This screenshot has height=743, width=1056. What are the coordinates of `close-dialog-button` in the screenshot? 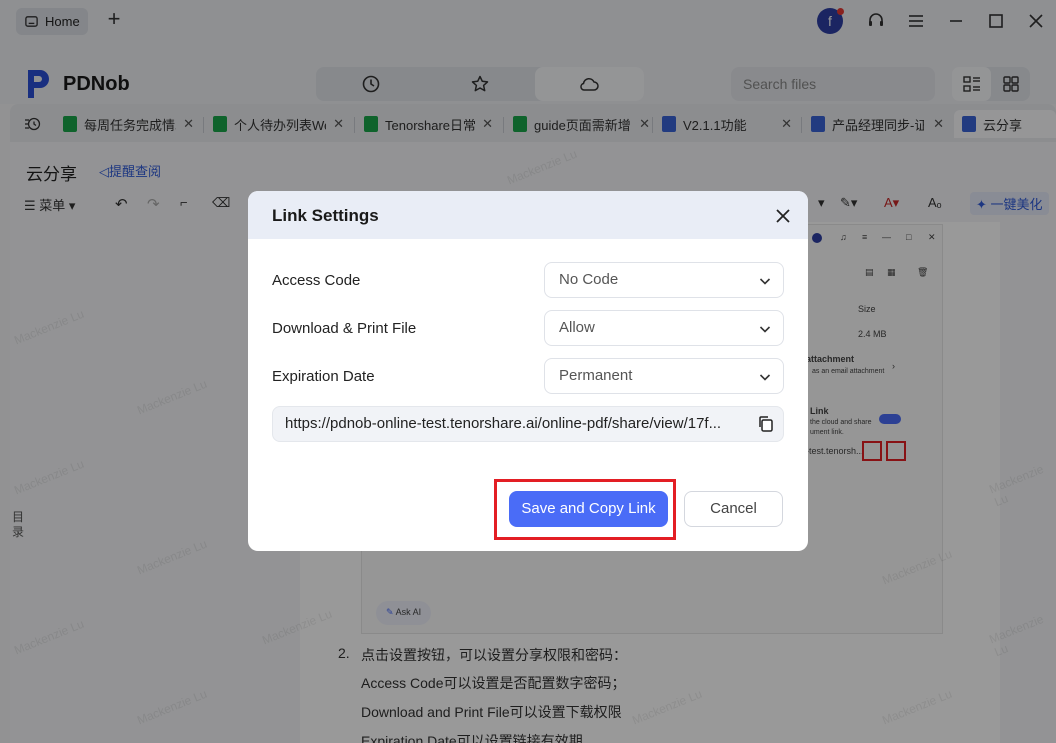 It's located at (783, 216).